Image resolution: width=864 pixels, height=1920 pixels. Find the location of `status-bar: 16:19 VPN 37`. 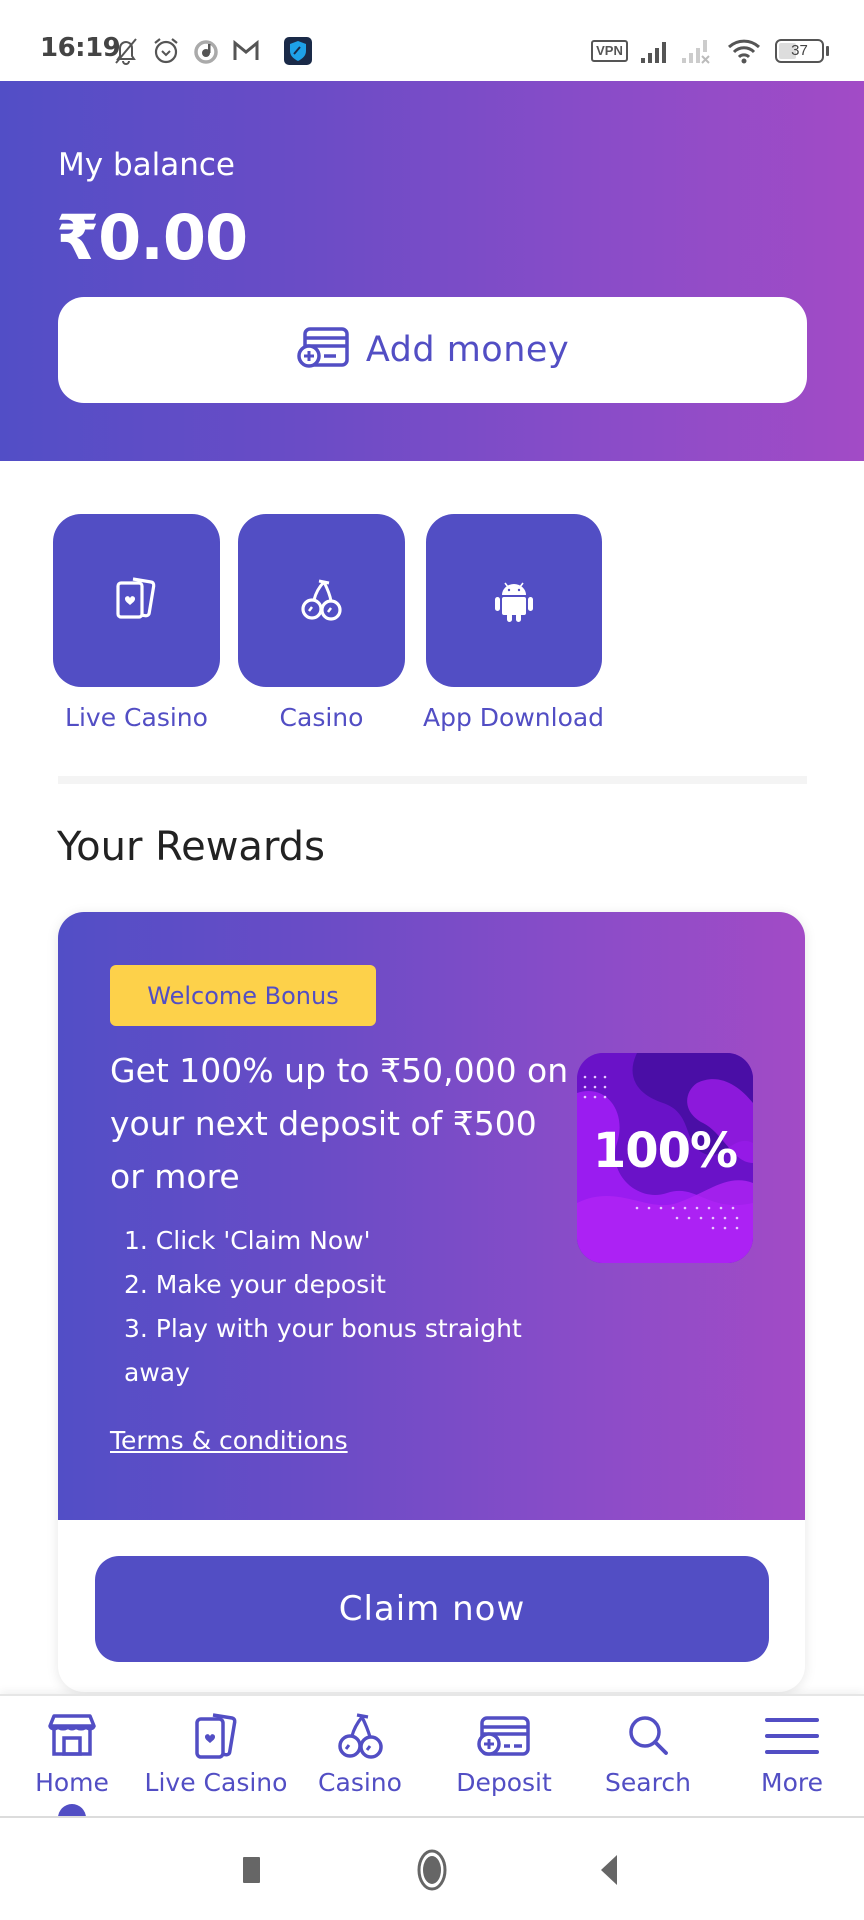

status-bar: 16:19 VPN 37 is located at coordinates (432, 40).